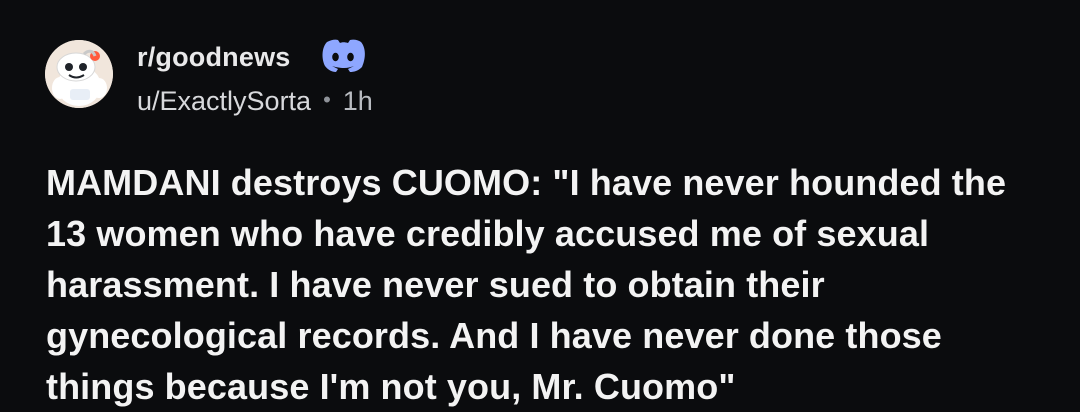 The image size is (1080, 412). I want to click on subreddit-row: r/goodnews, so click(255, 57).